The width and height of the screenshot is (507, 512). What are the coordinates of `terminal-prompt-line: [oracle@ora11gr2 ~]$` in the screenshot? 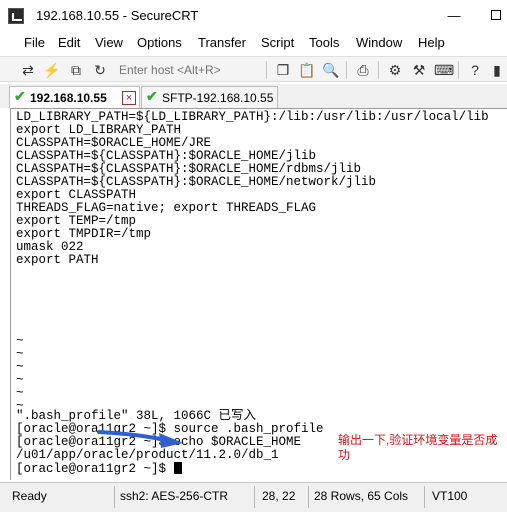 It's located at (99, 469).